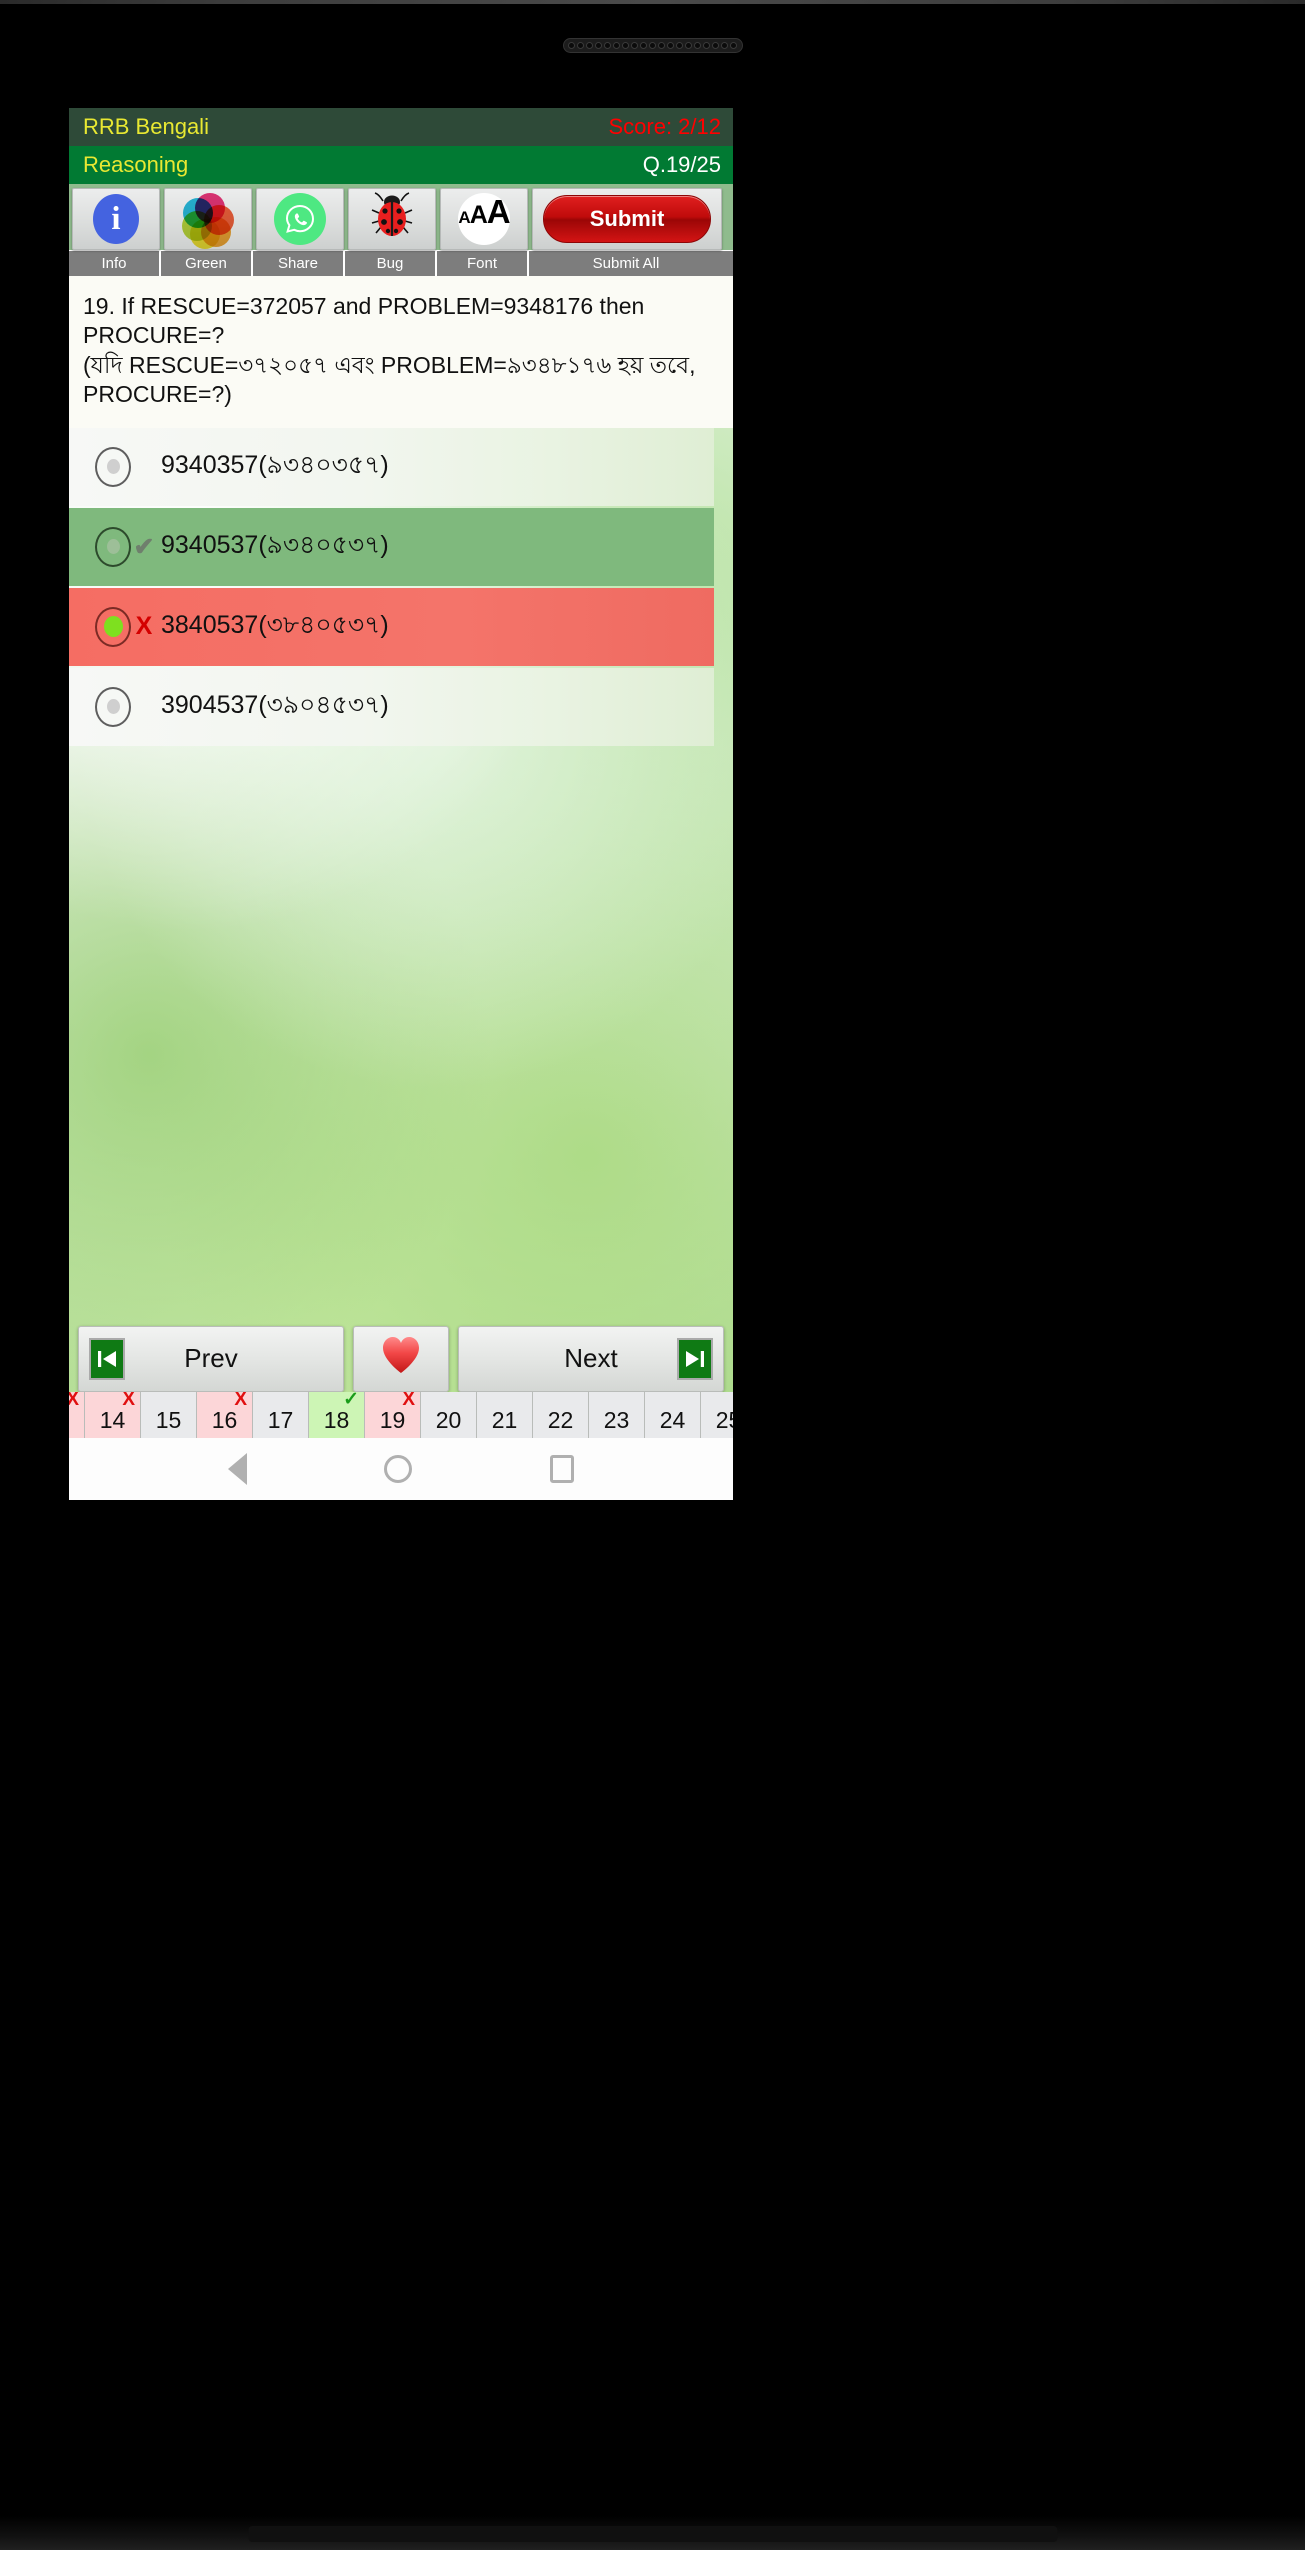 Image resolution: width=1305 pixels, height=2550 pixels. Describe the element at coordinates (626, 263) in the screenshot. I see `toolbar-label-submit-all: Submit All` at that location.